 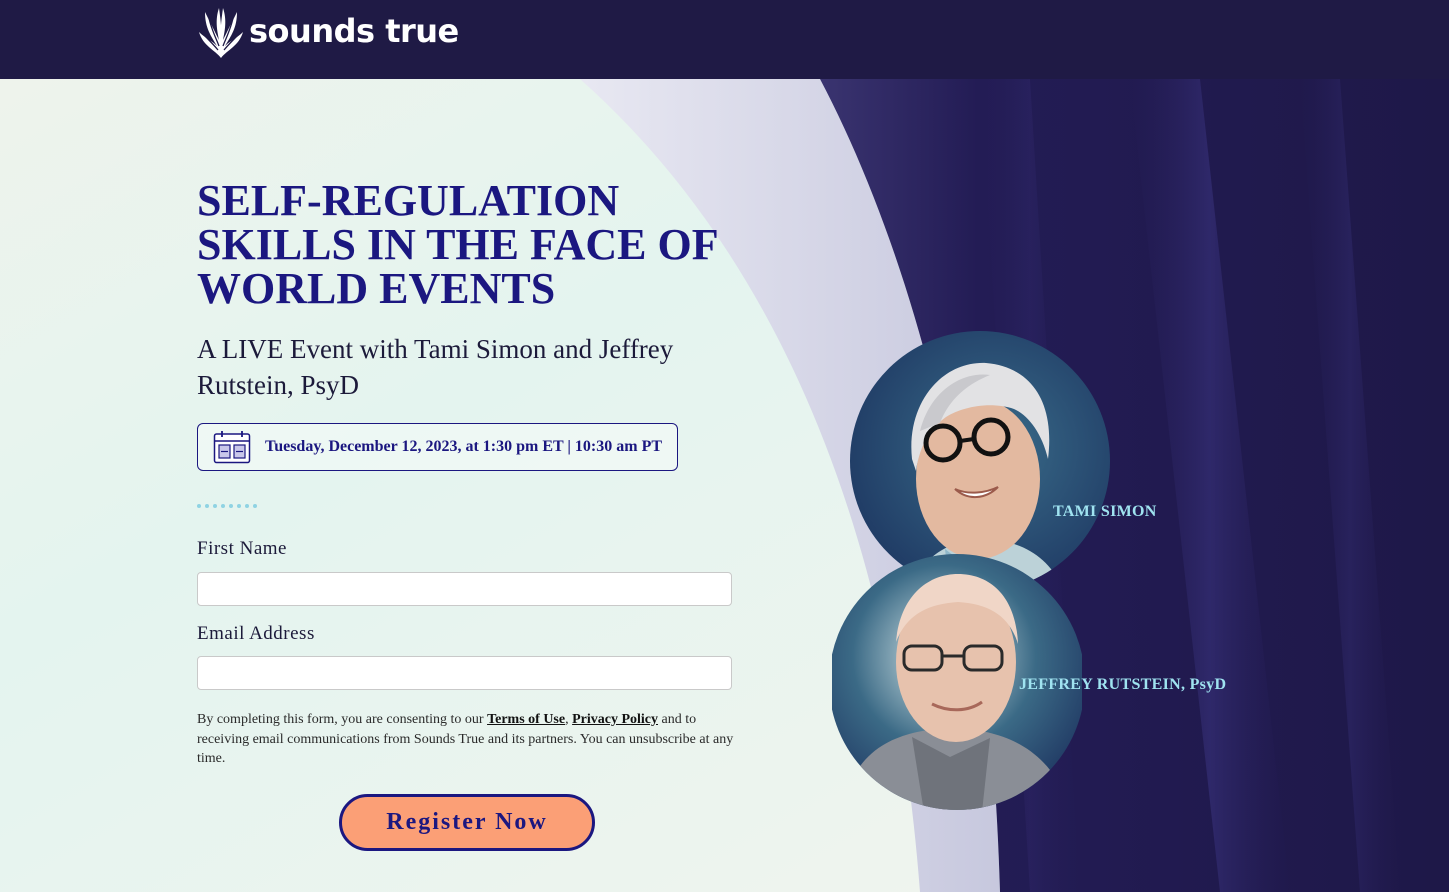 I want to click on divider-dots, so click(x=227, y=506).